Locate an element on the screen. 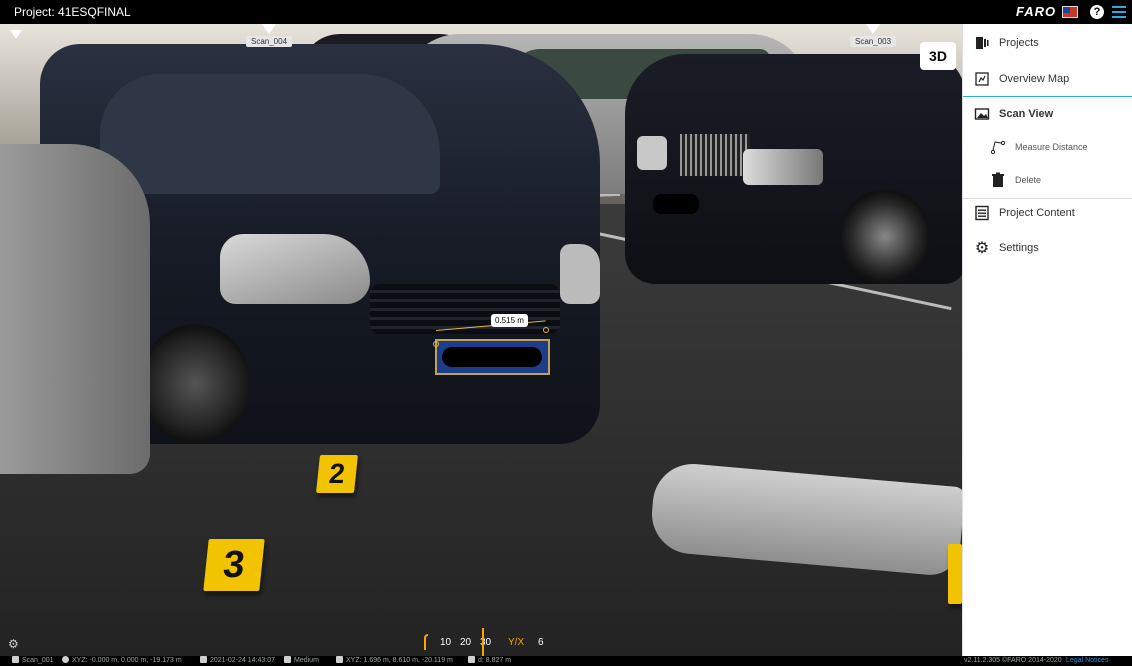 This screenshot has width=1132, height=666. compass-tick: 6 is located at coordinates (541, 642).